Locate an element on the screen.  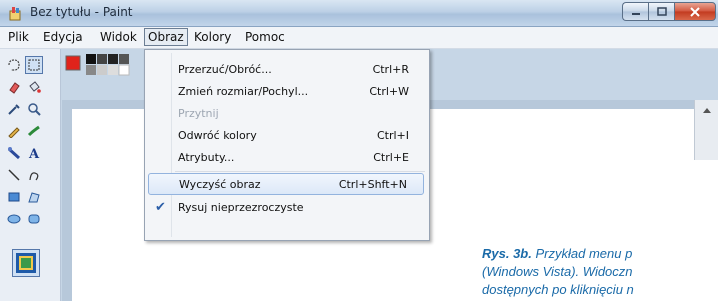
menu-widok: Widok is located at coordinates (118, 37).